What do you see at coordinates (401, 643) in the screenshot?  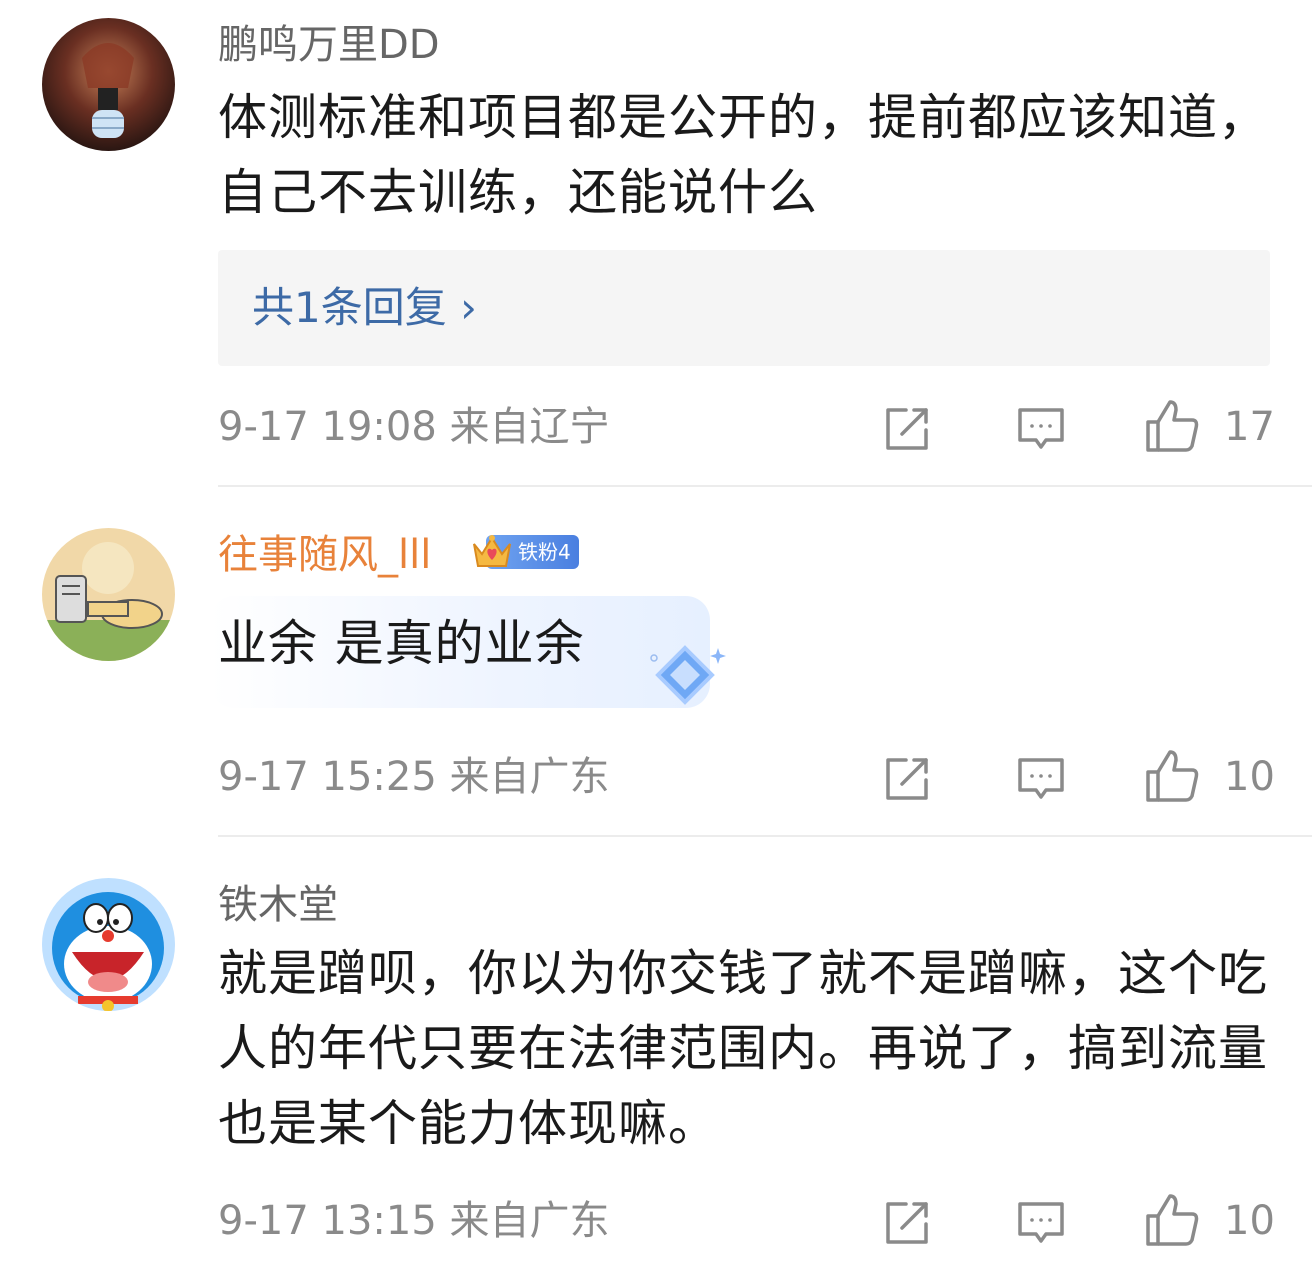 I see `comment-text: 业余 是真的业余` at bounding box center [401, 643].